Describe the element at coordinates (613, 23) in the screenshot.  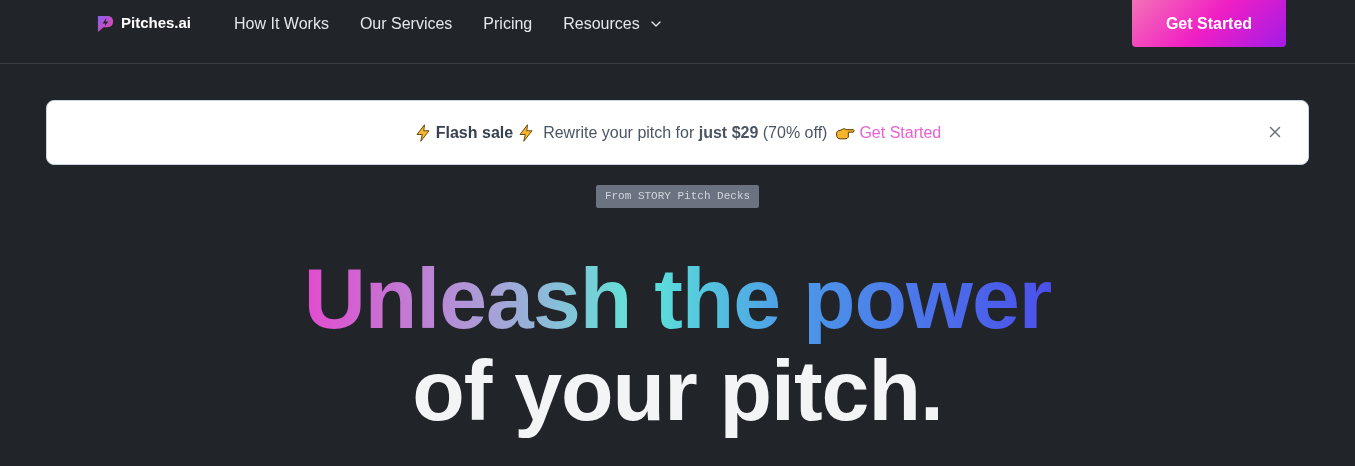
I see `nav-link: Resources` at that location.